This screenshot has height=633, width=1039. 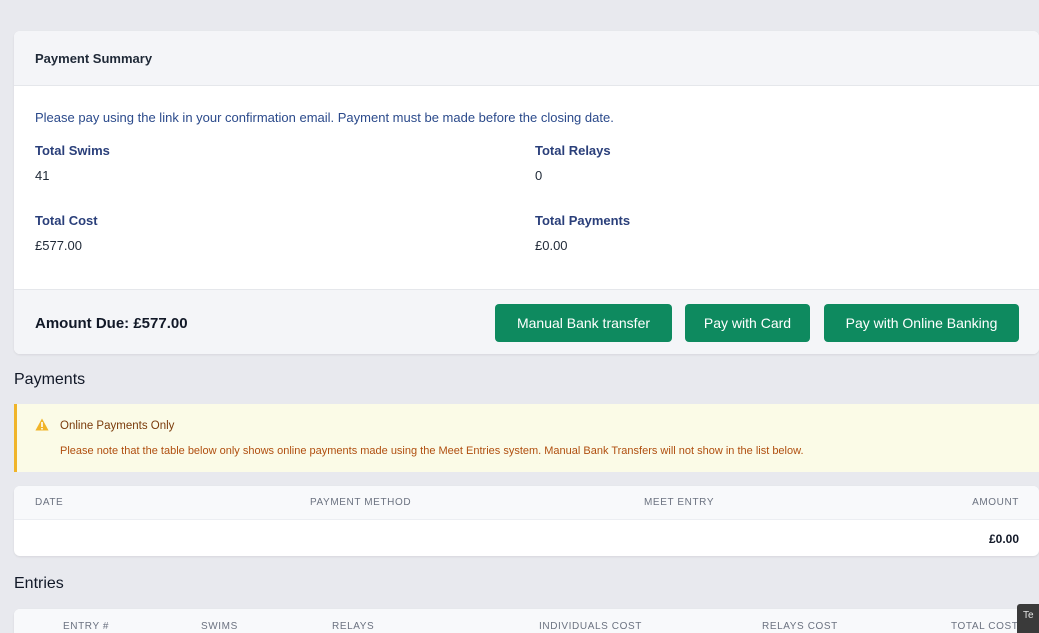 What do you see at coordinates (539, 175) in the screenshot?
I see `total-relays-value: 0` at bounding box center [539, 175].